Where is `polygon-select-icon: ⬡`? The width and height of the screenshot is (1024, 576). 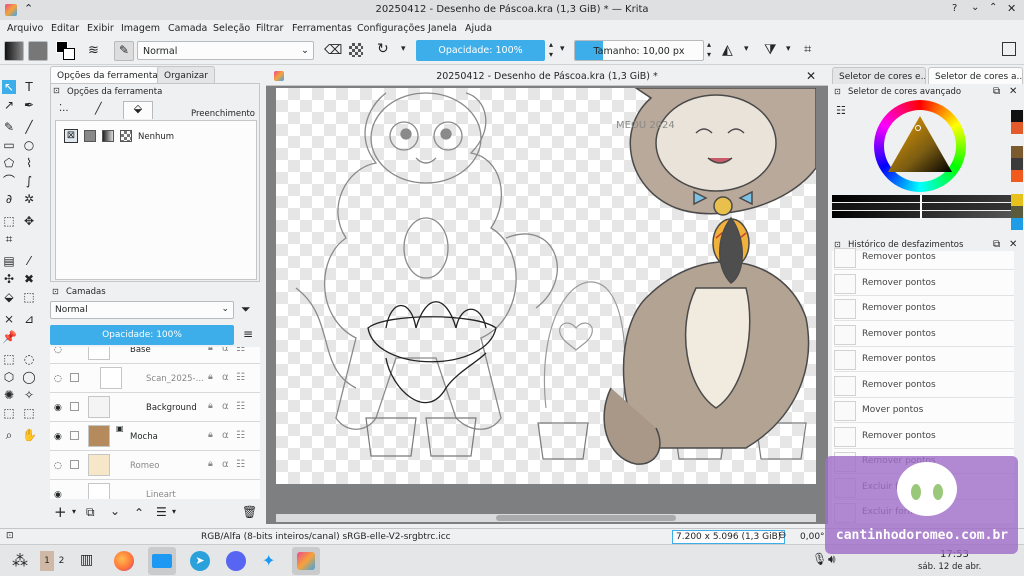 polygon-select-icon: ⬡ is located at coordinates (9, 377).